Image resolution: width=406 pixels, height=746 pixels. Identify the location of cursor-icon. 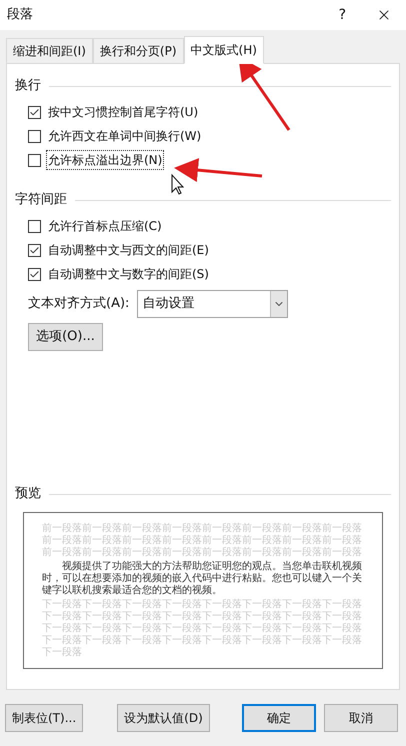
(178, 184).